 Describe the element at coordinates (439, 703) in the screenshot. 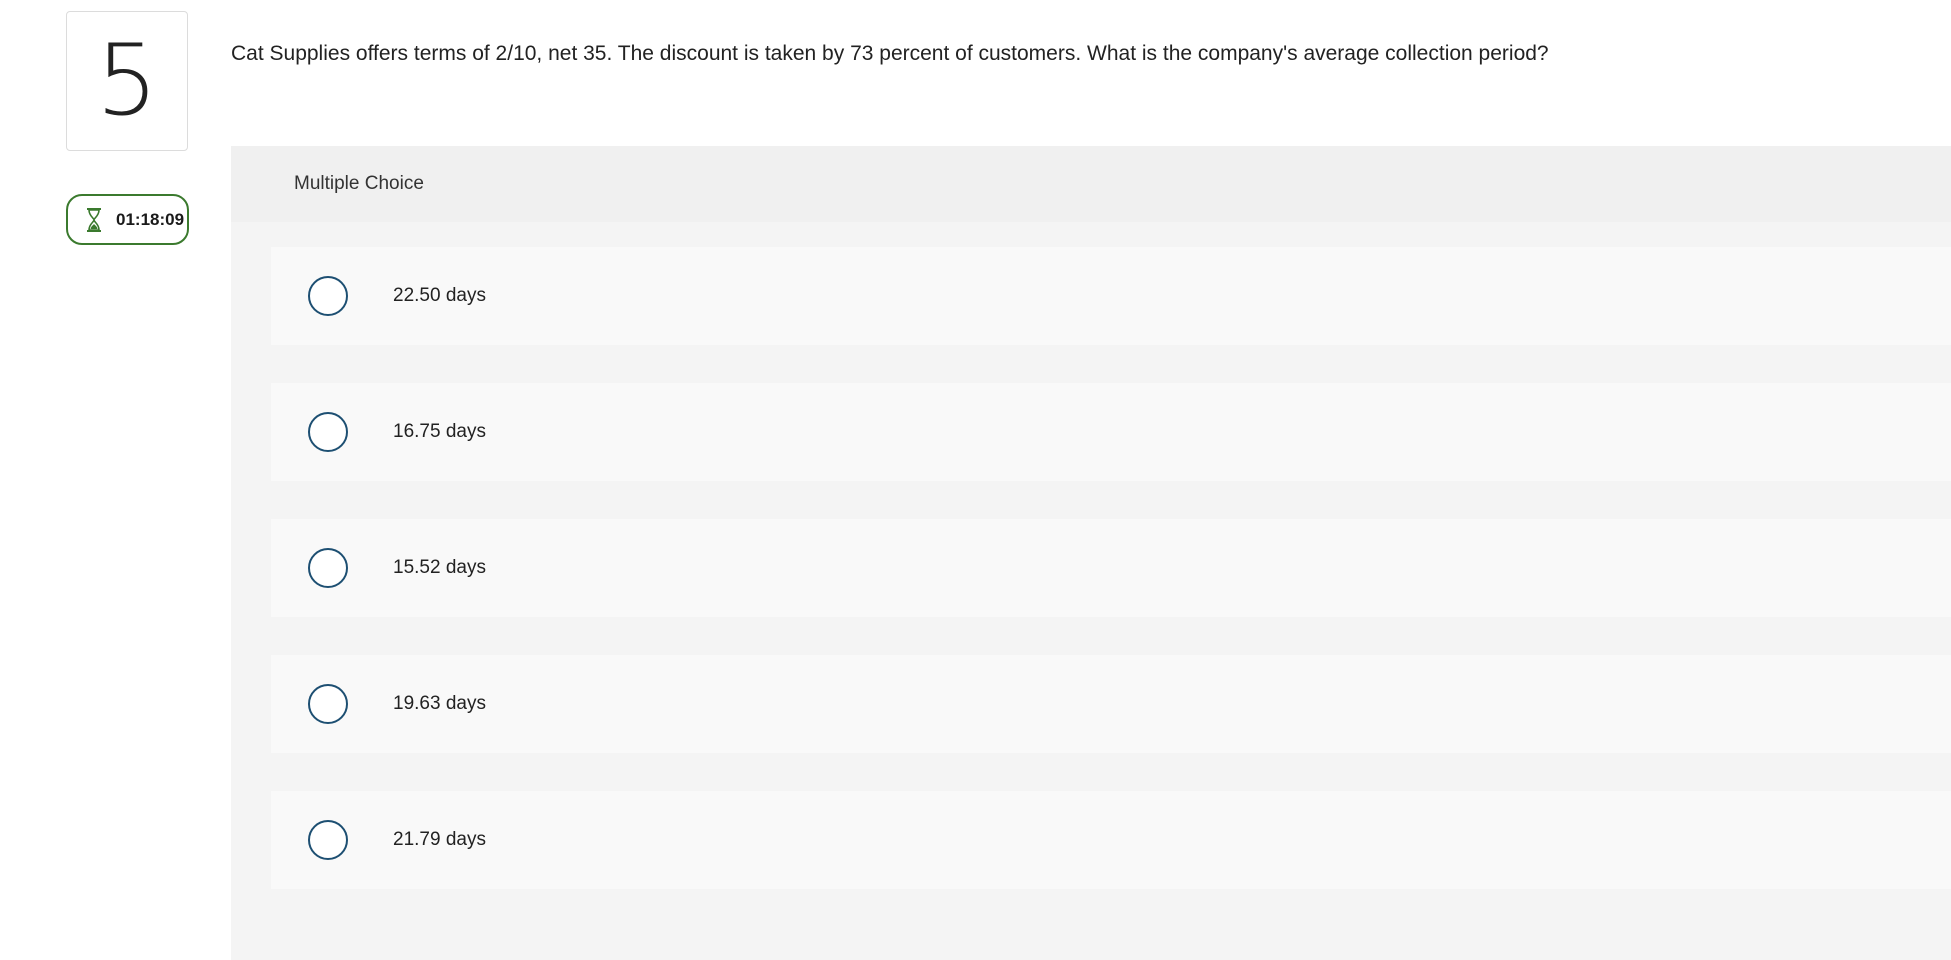

I see `choice-label: 19.63 days` at that location.